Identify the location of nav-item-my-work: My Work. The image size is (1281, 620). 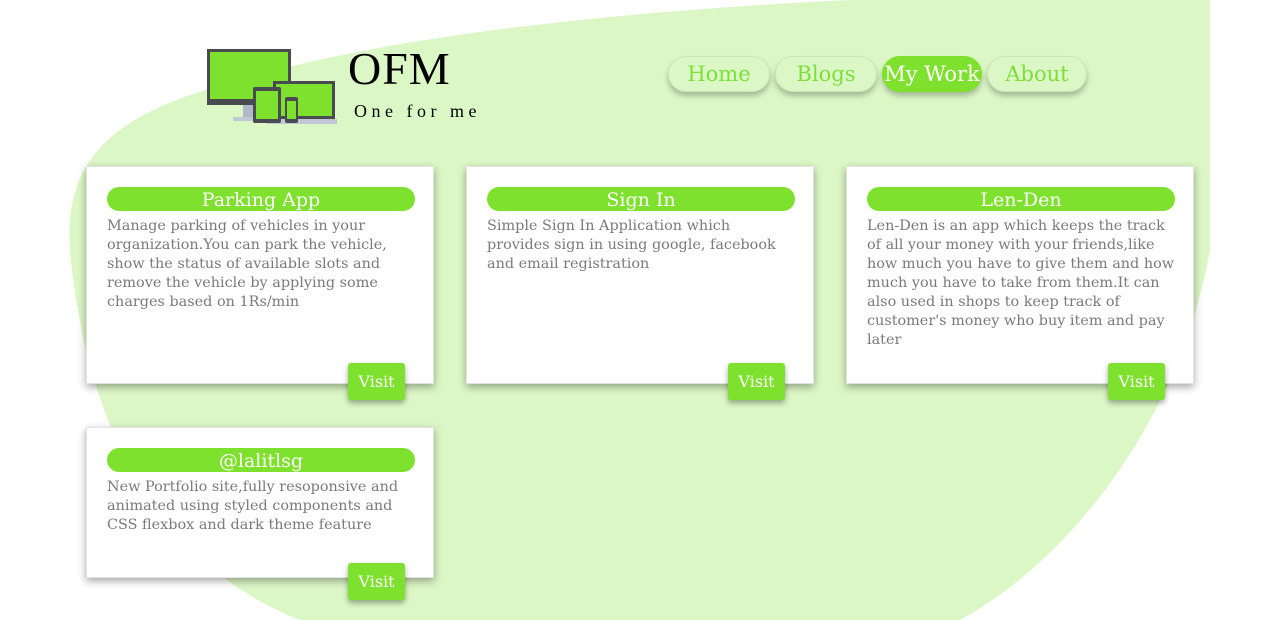
(932, 74).